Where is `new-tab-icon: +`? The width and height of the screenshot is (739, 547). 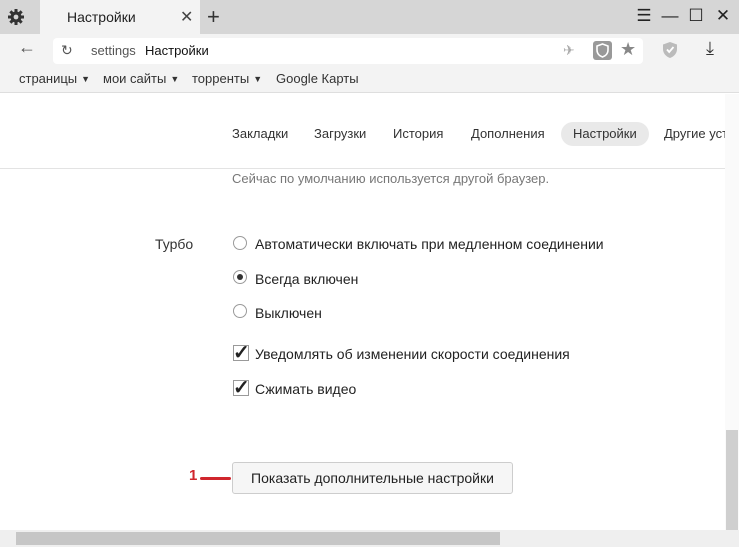
new-tab-icon: + is located at coordinates (213, 17).